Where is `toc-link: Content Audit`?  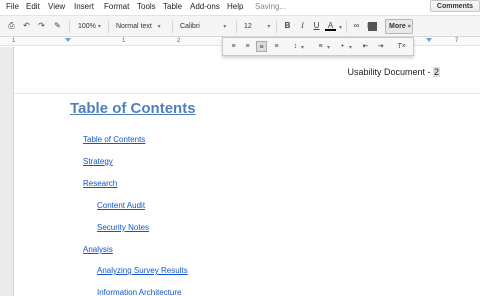 toc-link: Content Audit is located at coordinates (121, 205).